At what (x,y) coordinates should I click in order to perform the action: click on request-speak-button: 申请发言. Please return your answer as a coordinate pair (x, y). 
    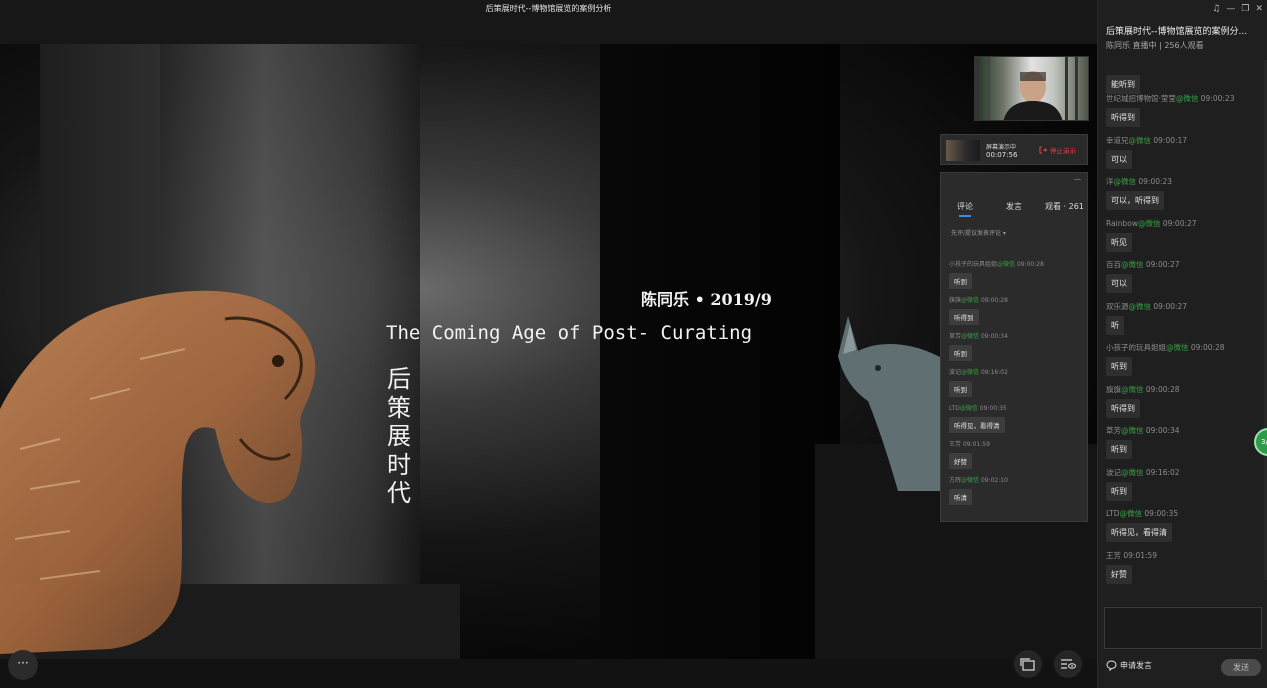
    Looking at the image, I should click on (1129, 665).